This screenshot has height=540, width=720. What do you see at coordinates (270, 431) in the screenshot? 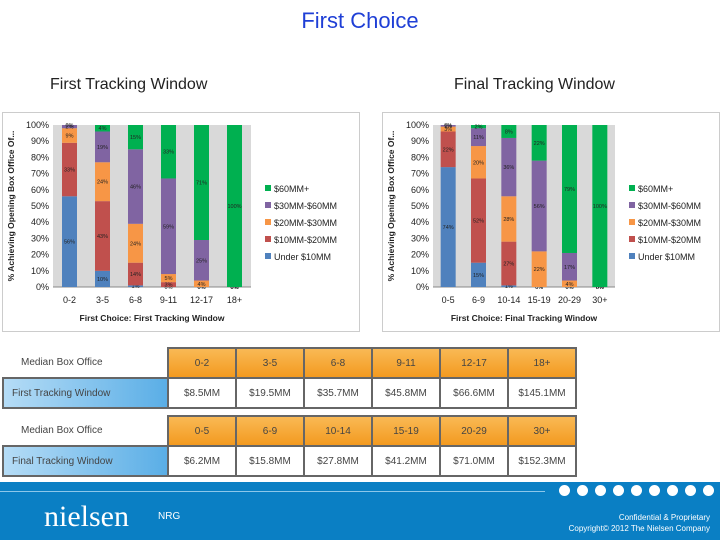
I see `table-header: 6-9` at bounding box center [270, 431].